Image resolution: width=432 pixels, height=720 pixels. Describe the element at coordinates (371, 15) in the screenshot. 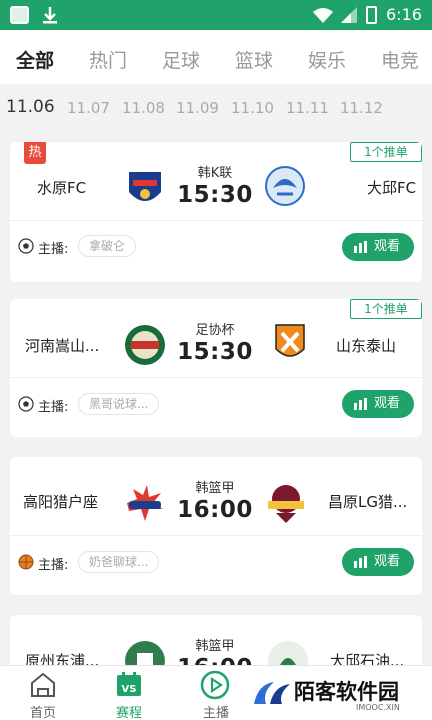

I see `battery-icon` at that location.